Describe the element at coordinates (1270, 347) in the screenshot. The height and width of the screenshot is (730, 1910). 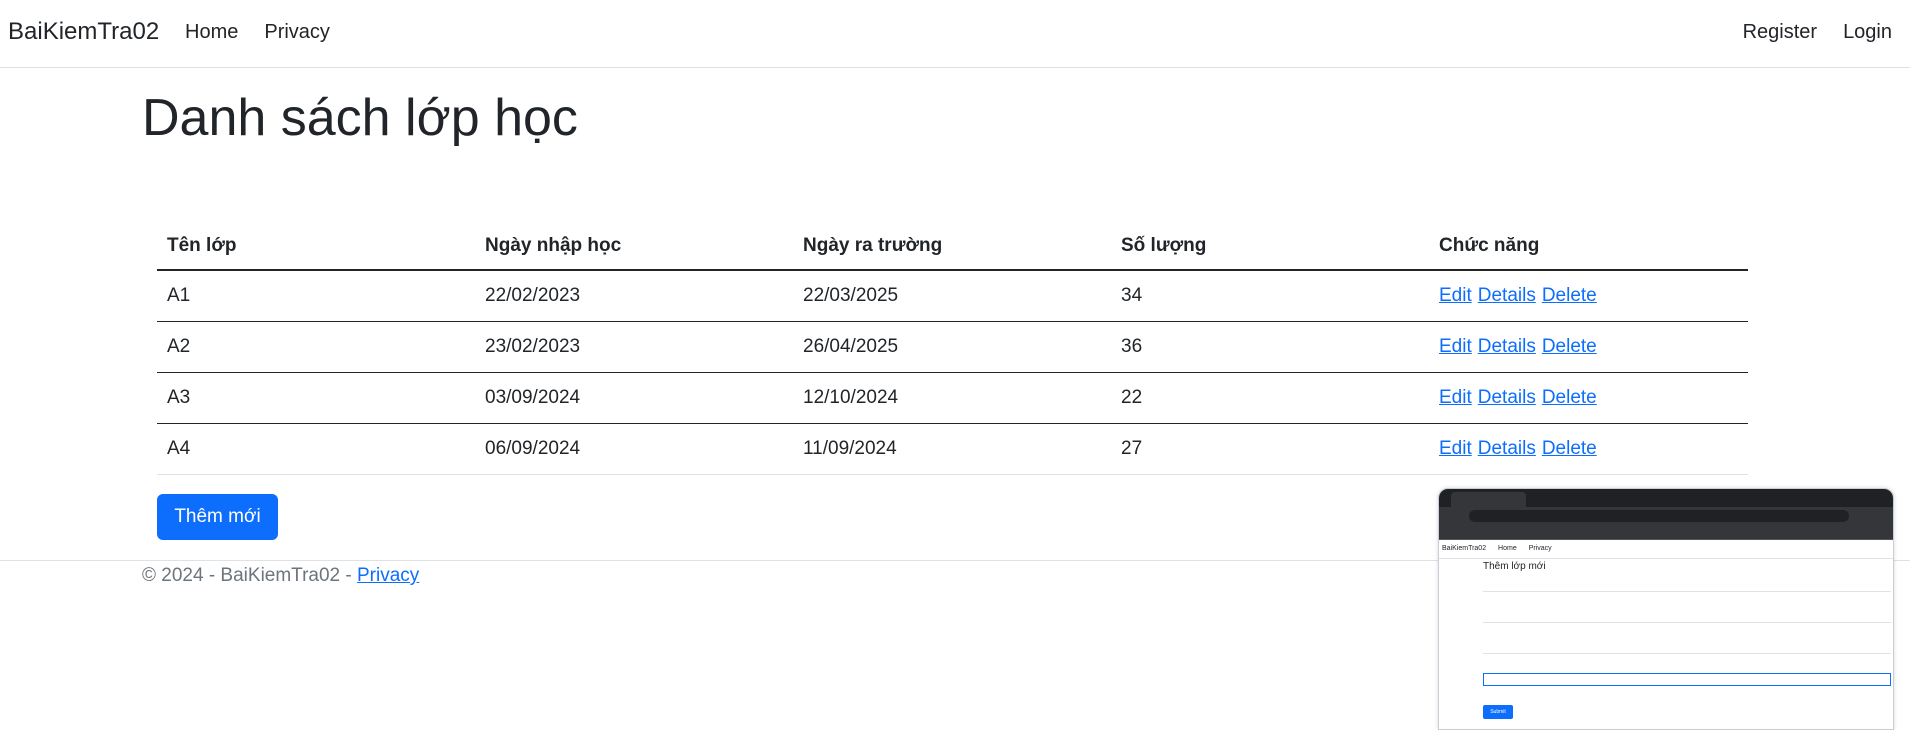
I see `cell-count: 36` at that location.